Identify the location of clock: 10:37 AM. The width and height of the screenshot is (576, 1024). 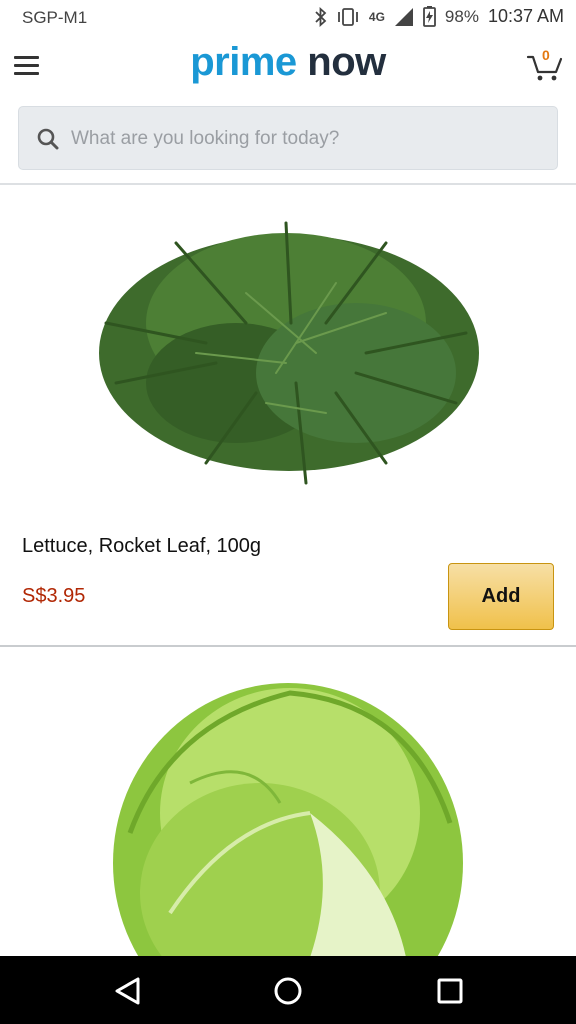
(525, 16).